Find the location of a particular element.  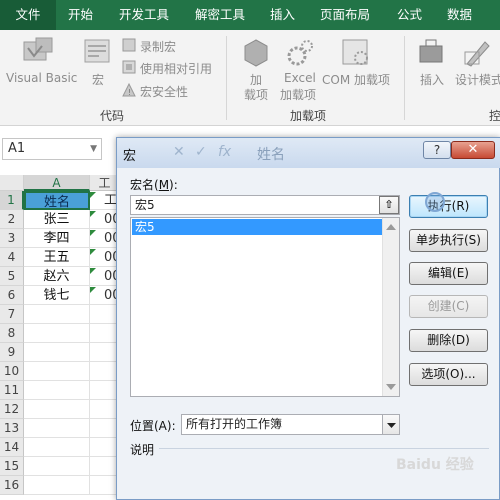

design-mode-button: 设计模式 is located at coordinates (477, 79).